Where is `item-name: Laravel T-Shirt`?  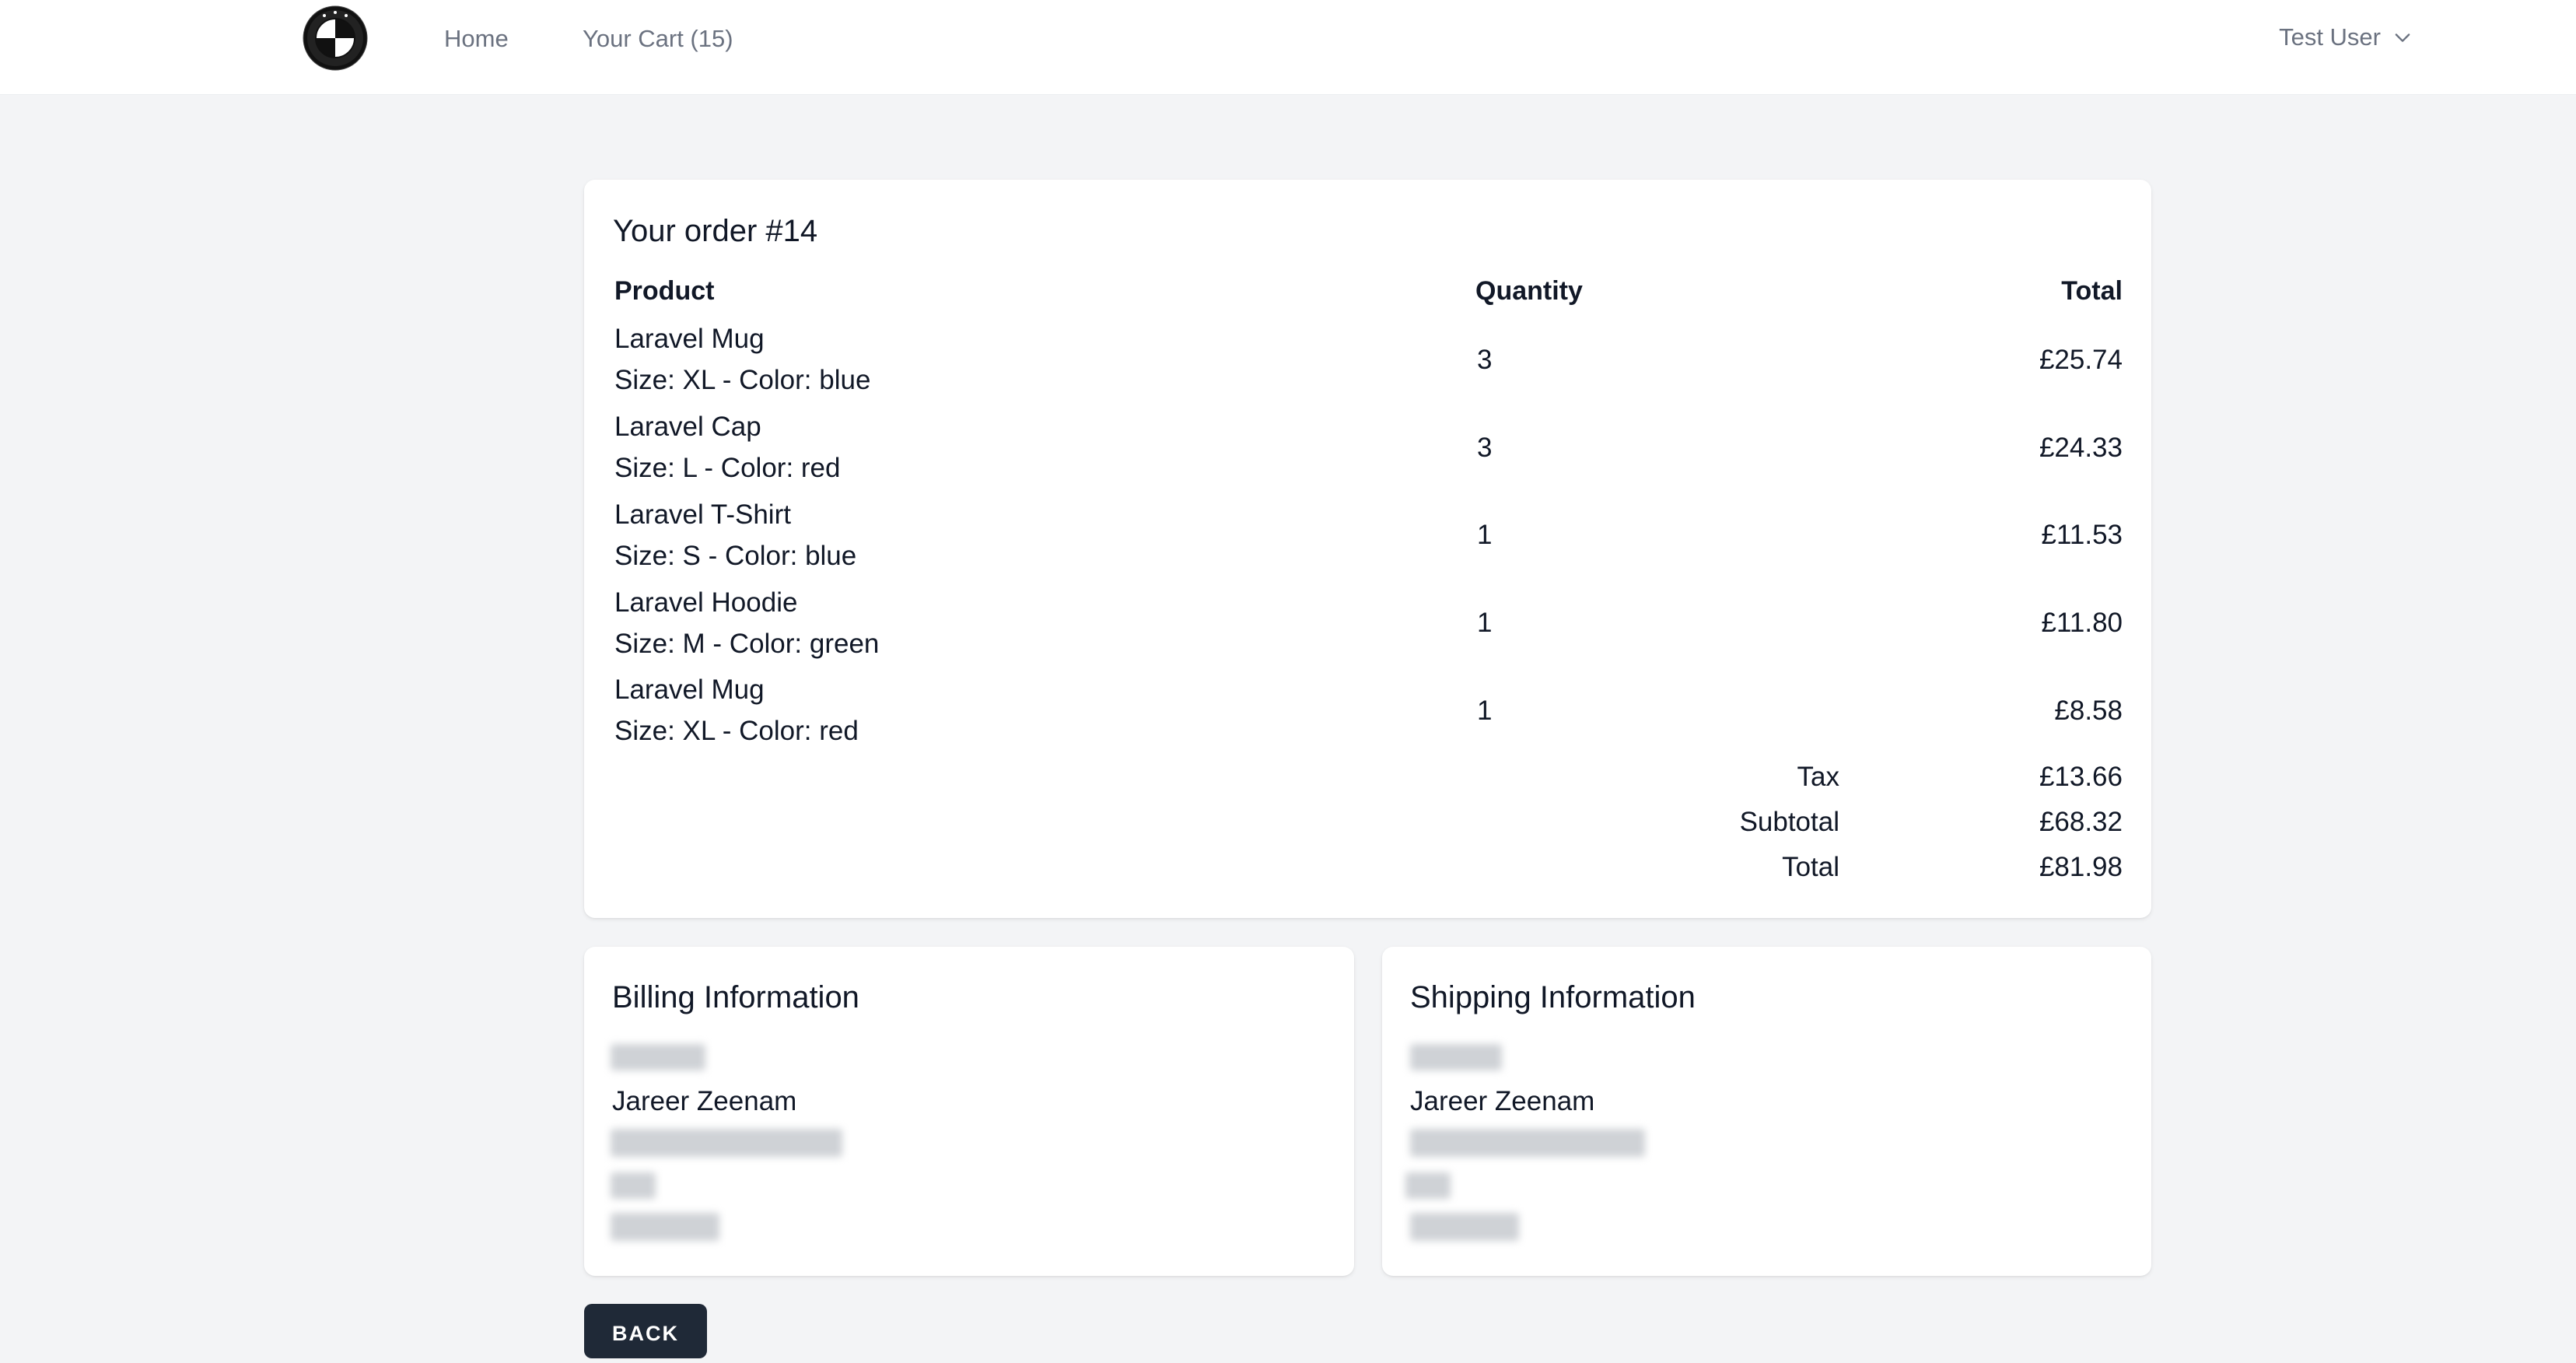 item-name: Laravel T-Shirt is located at coordinates (703, 514).